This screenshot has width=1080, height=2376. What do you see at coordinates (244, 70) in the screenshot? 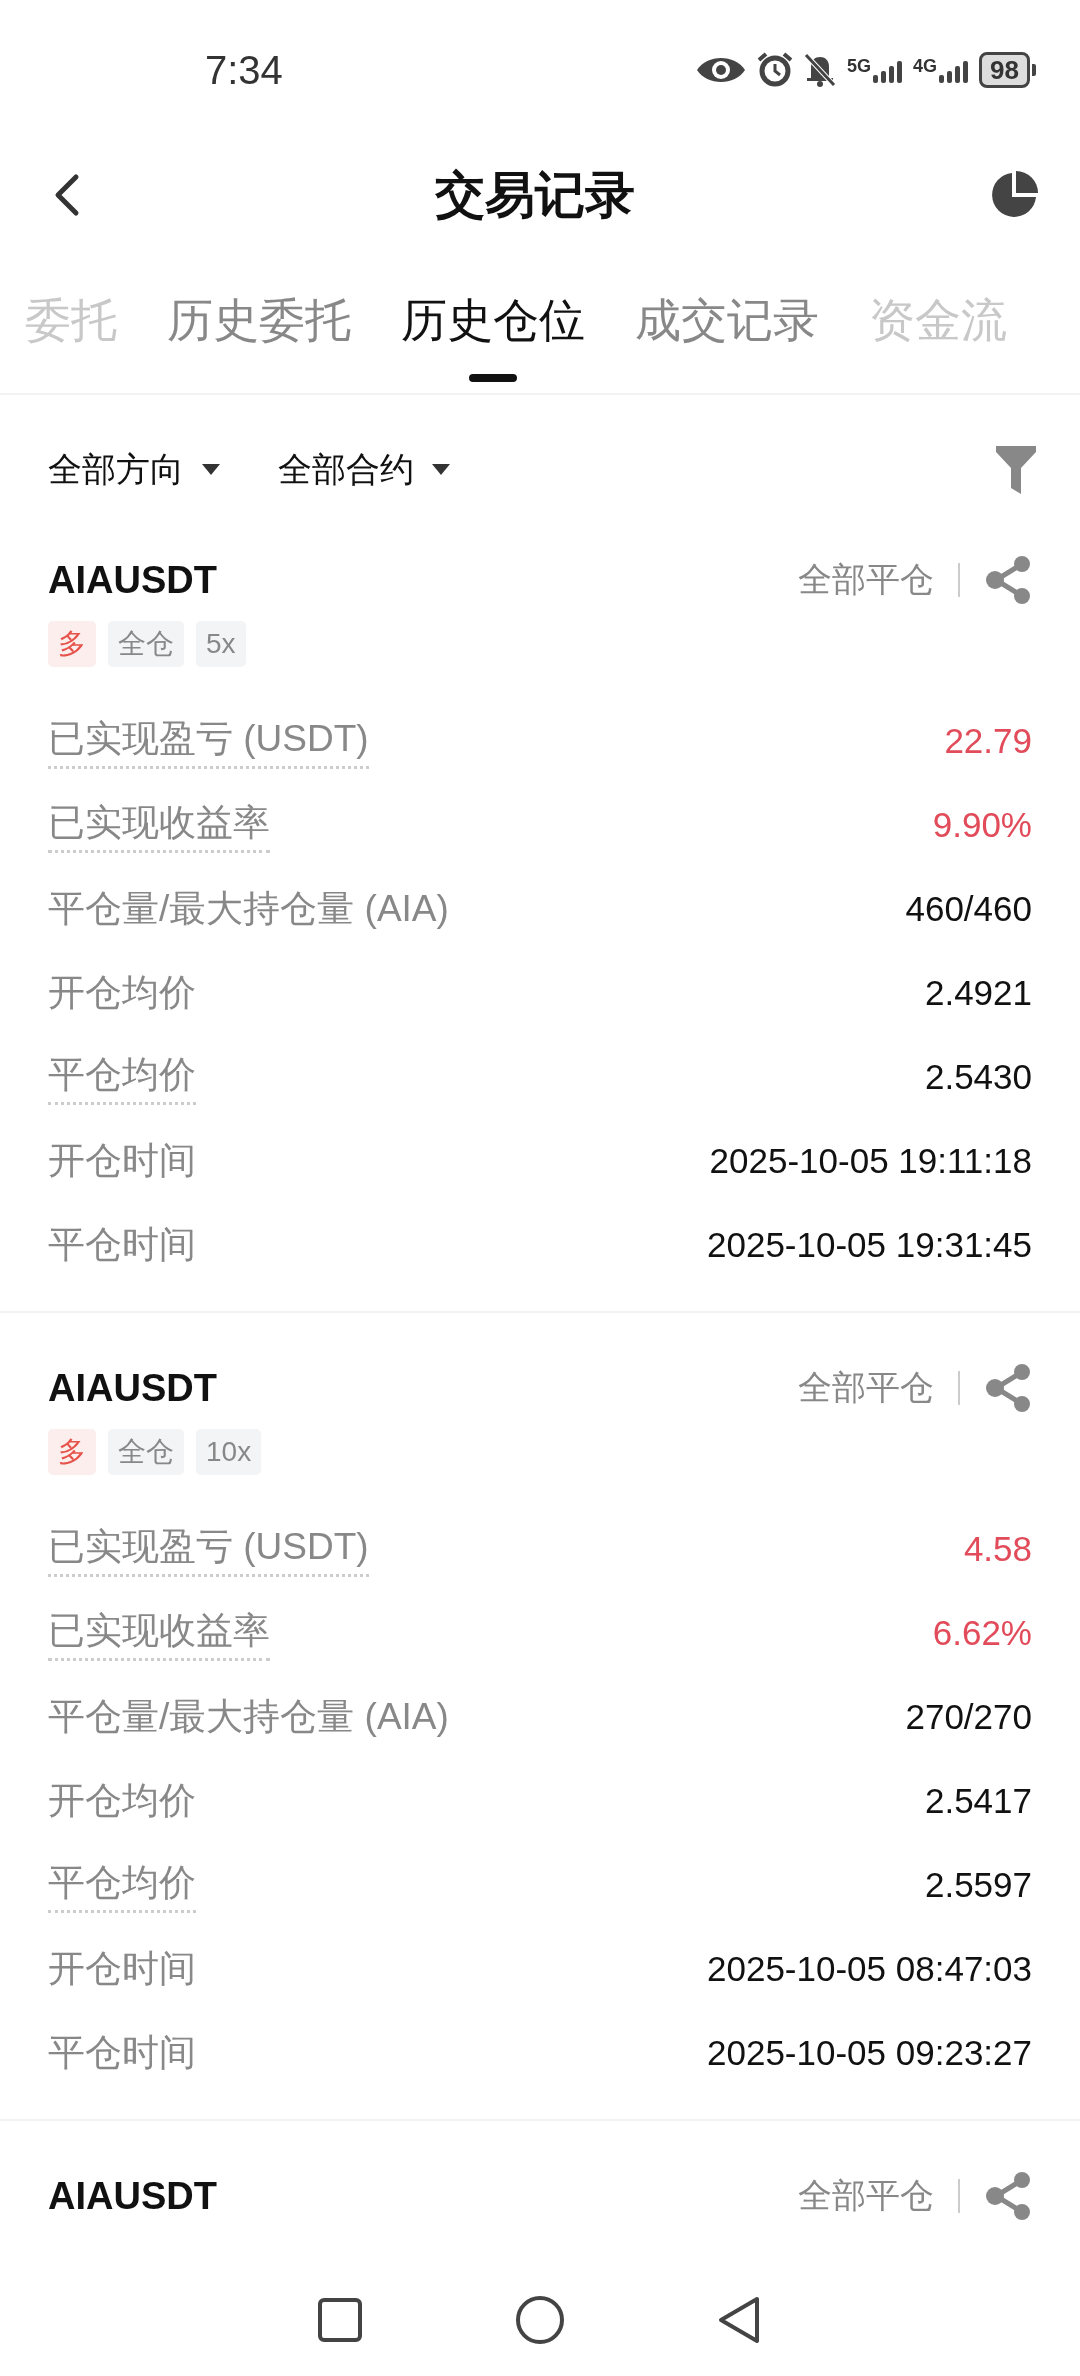
I see `status-time: 7:34` at bounding box center [244, 70].